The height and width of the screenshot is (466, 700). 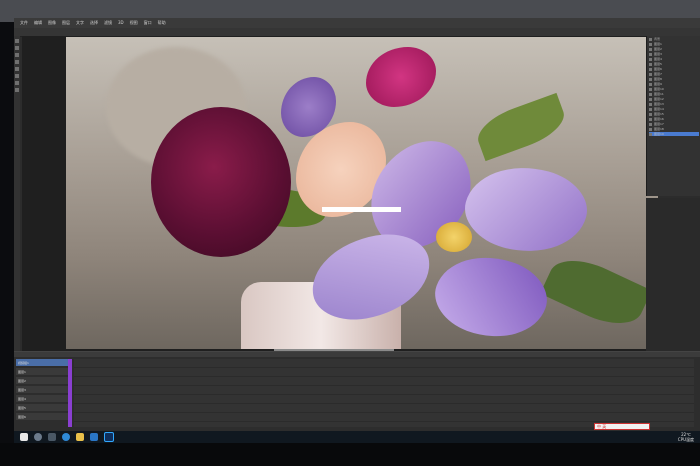 I want to click on lasso-tool-icon, so click(x=17, y=55).